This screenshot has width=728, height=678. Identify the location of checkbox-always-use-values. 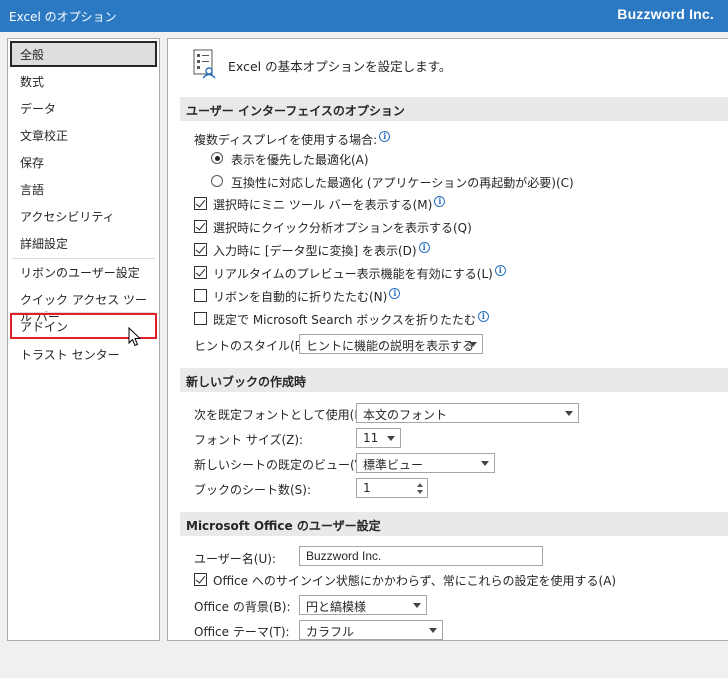
(200, 579).